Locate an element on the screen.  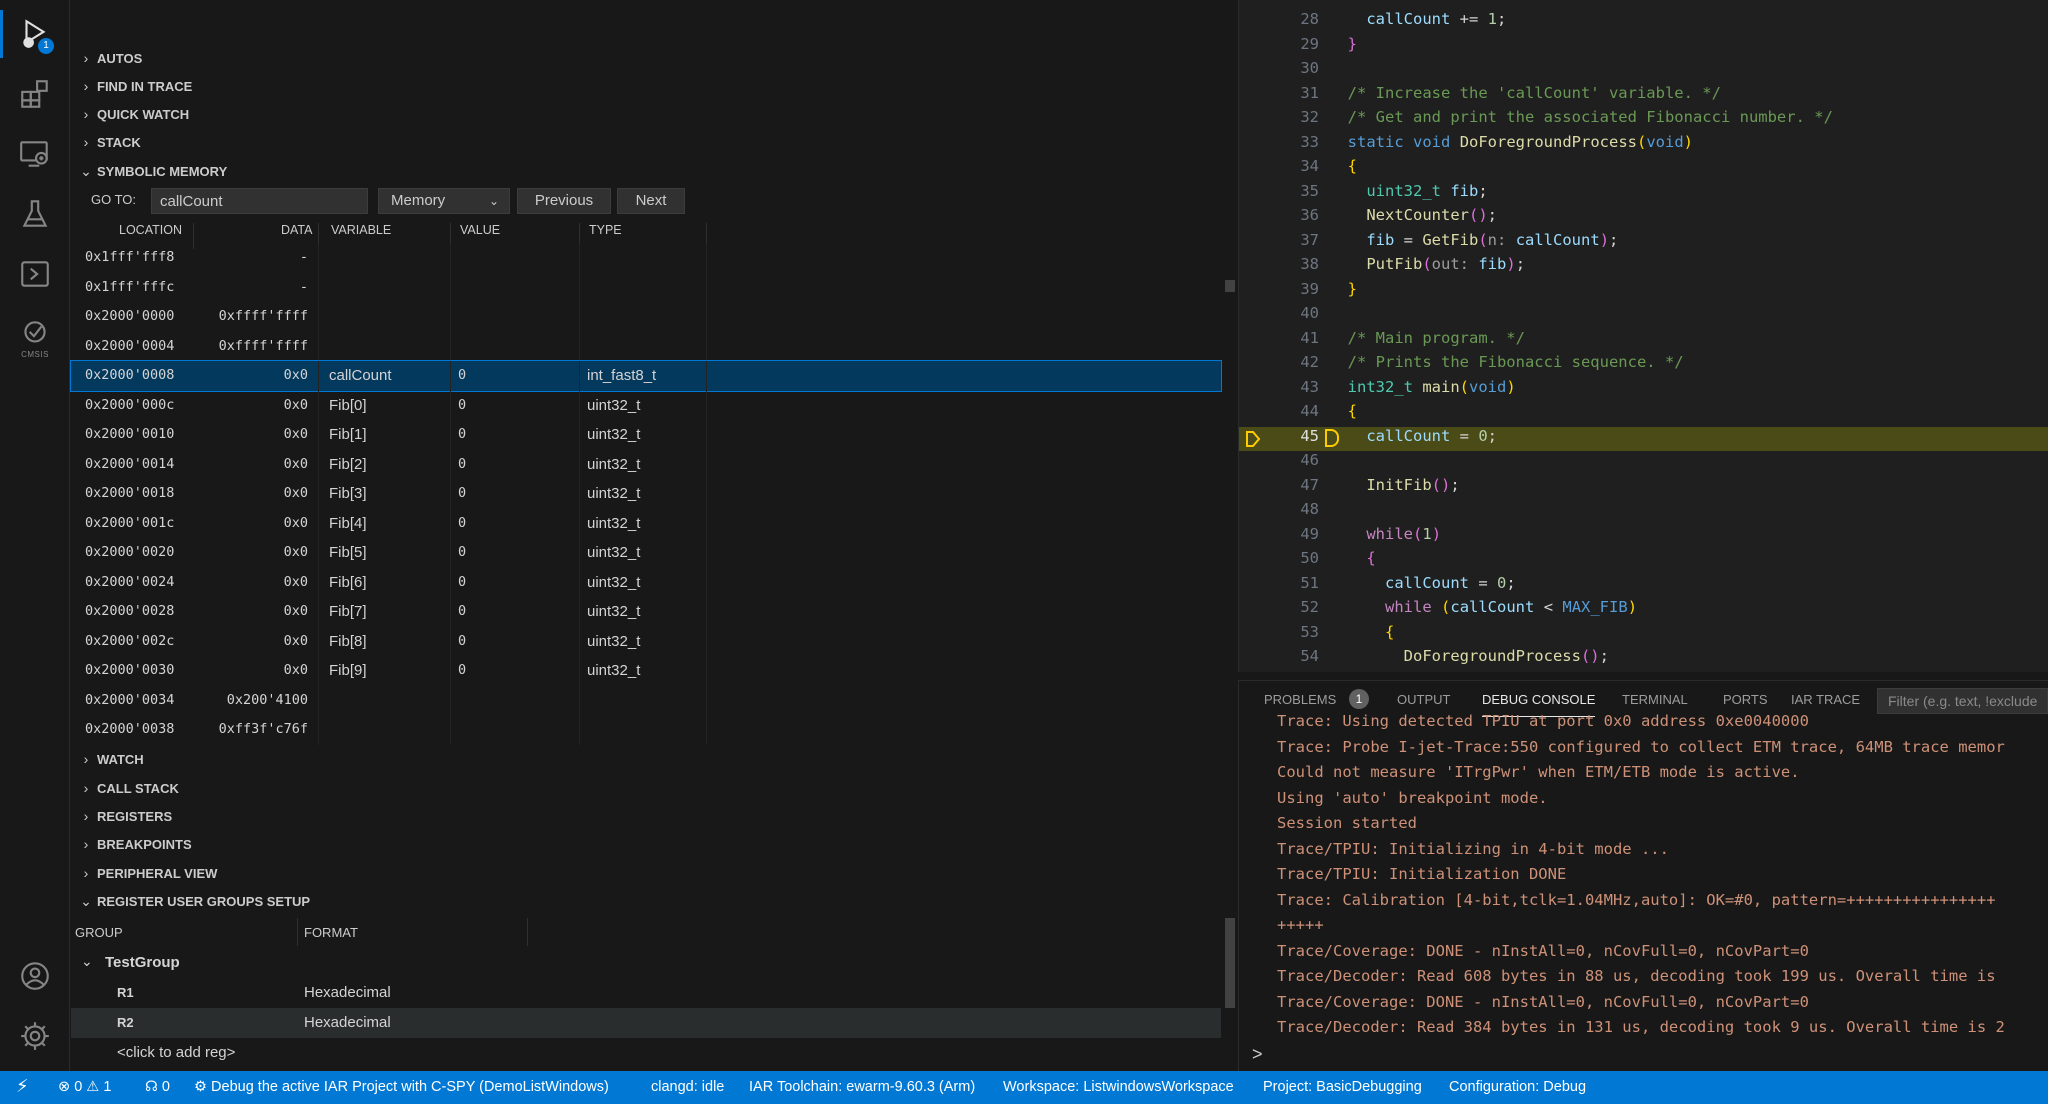
register-scrollbar-thumb is located at coordinates (1230, 963).